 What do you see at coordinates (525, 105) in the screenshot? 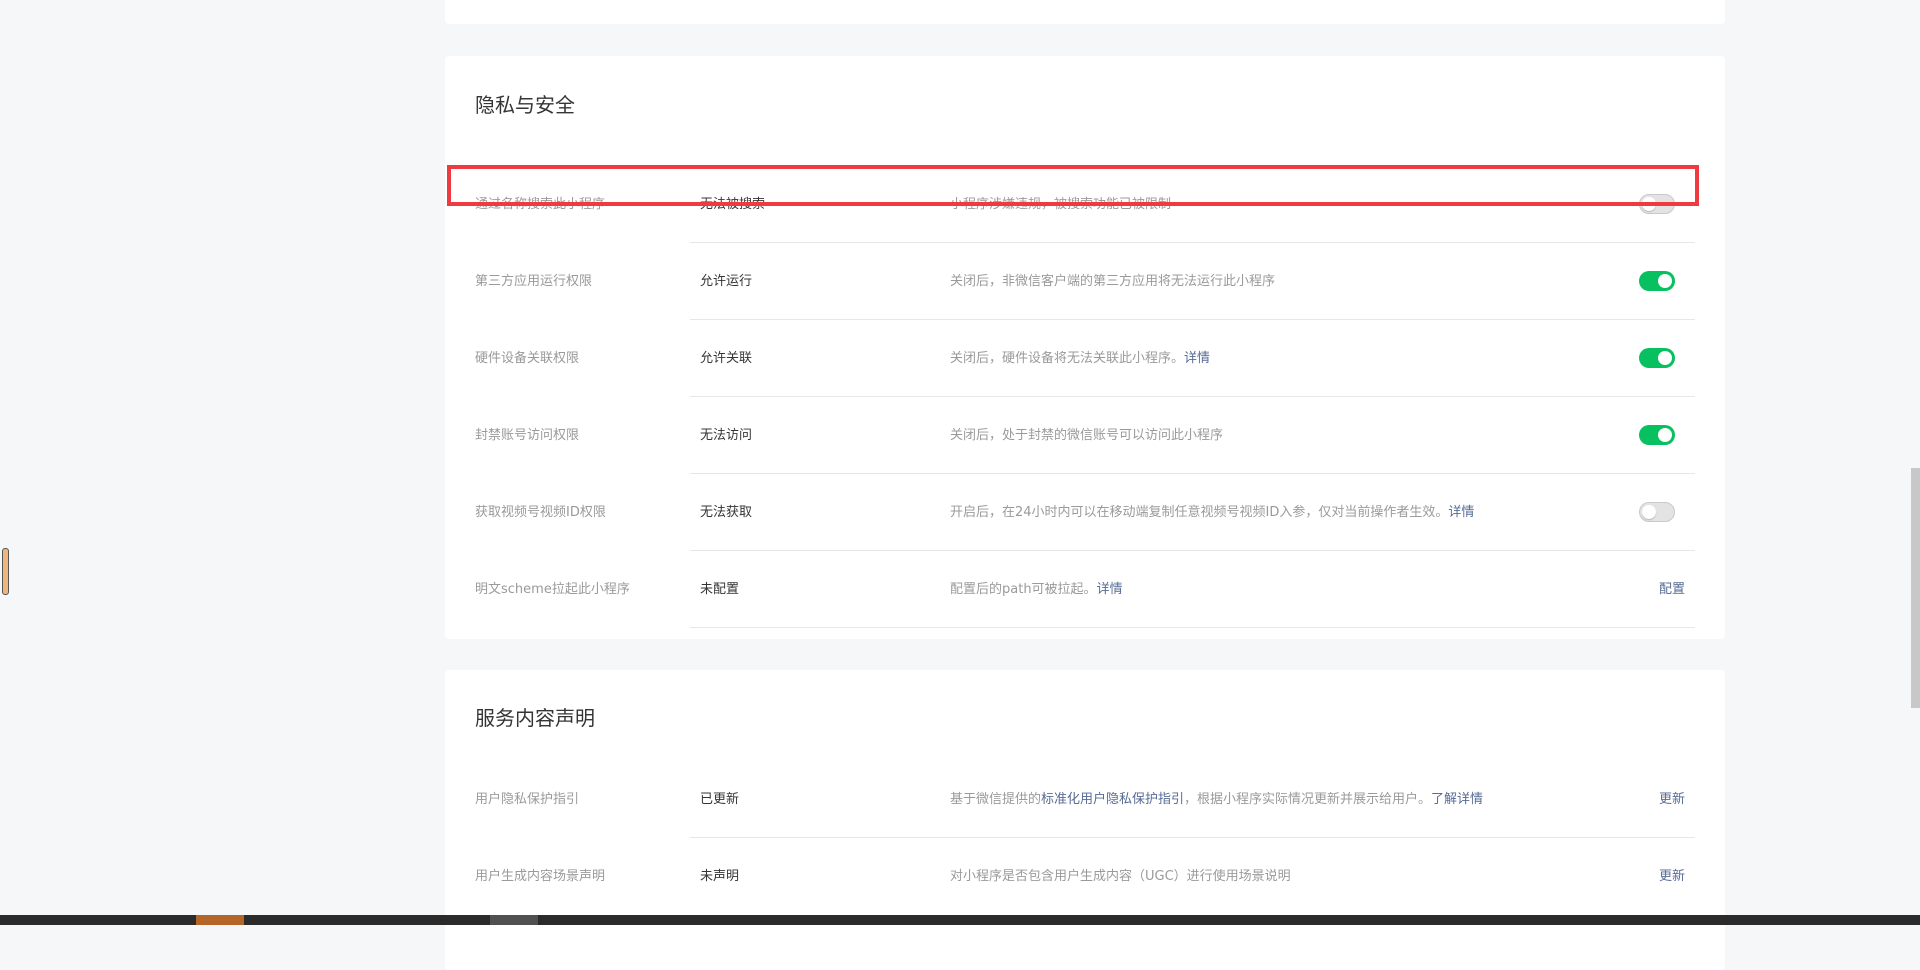
I see `section-title-privacy: 隐私与安全` at bounding box center [525, 105].